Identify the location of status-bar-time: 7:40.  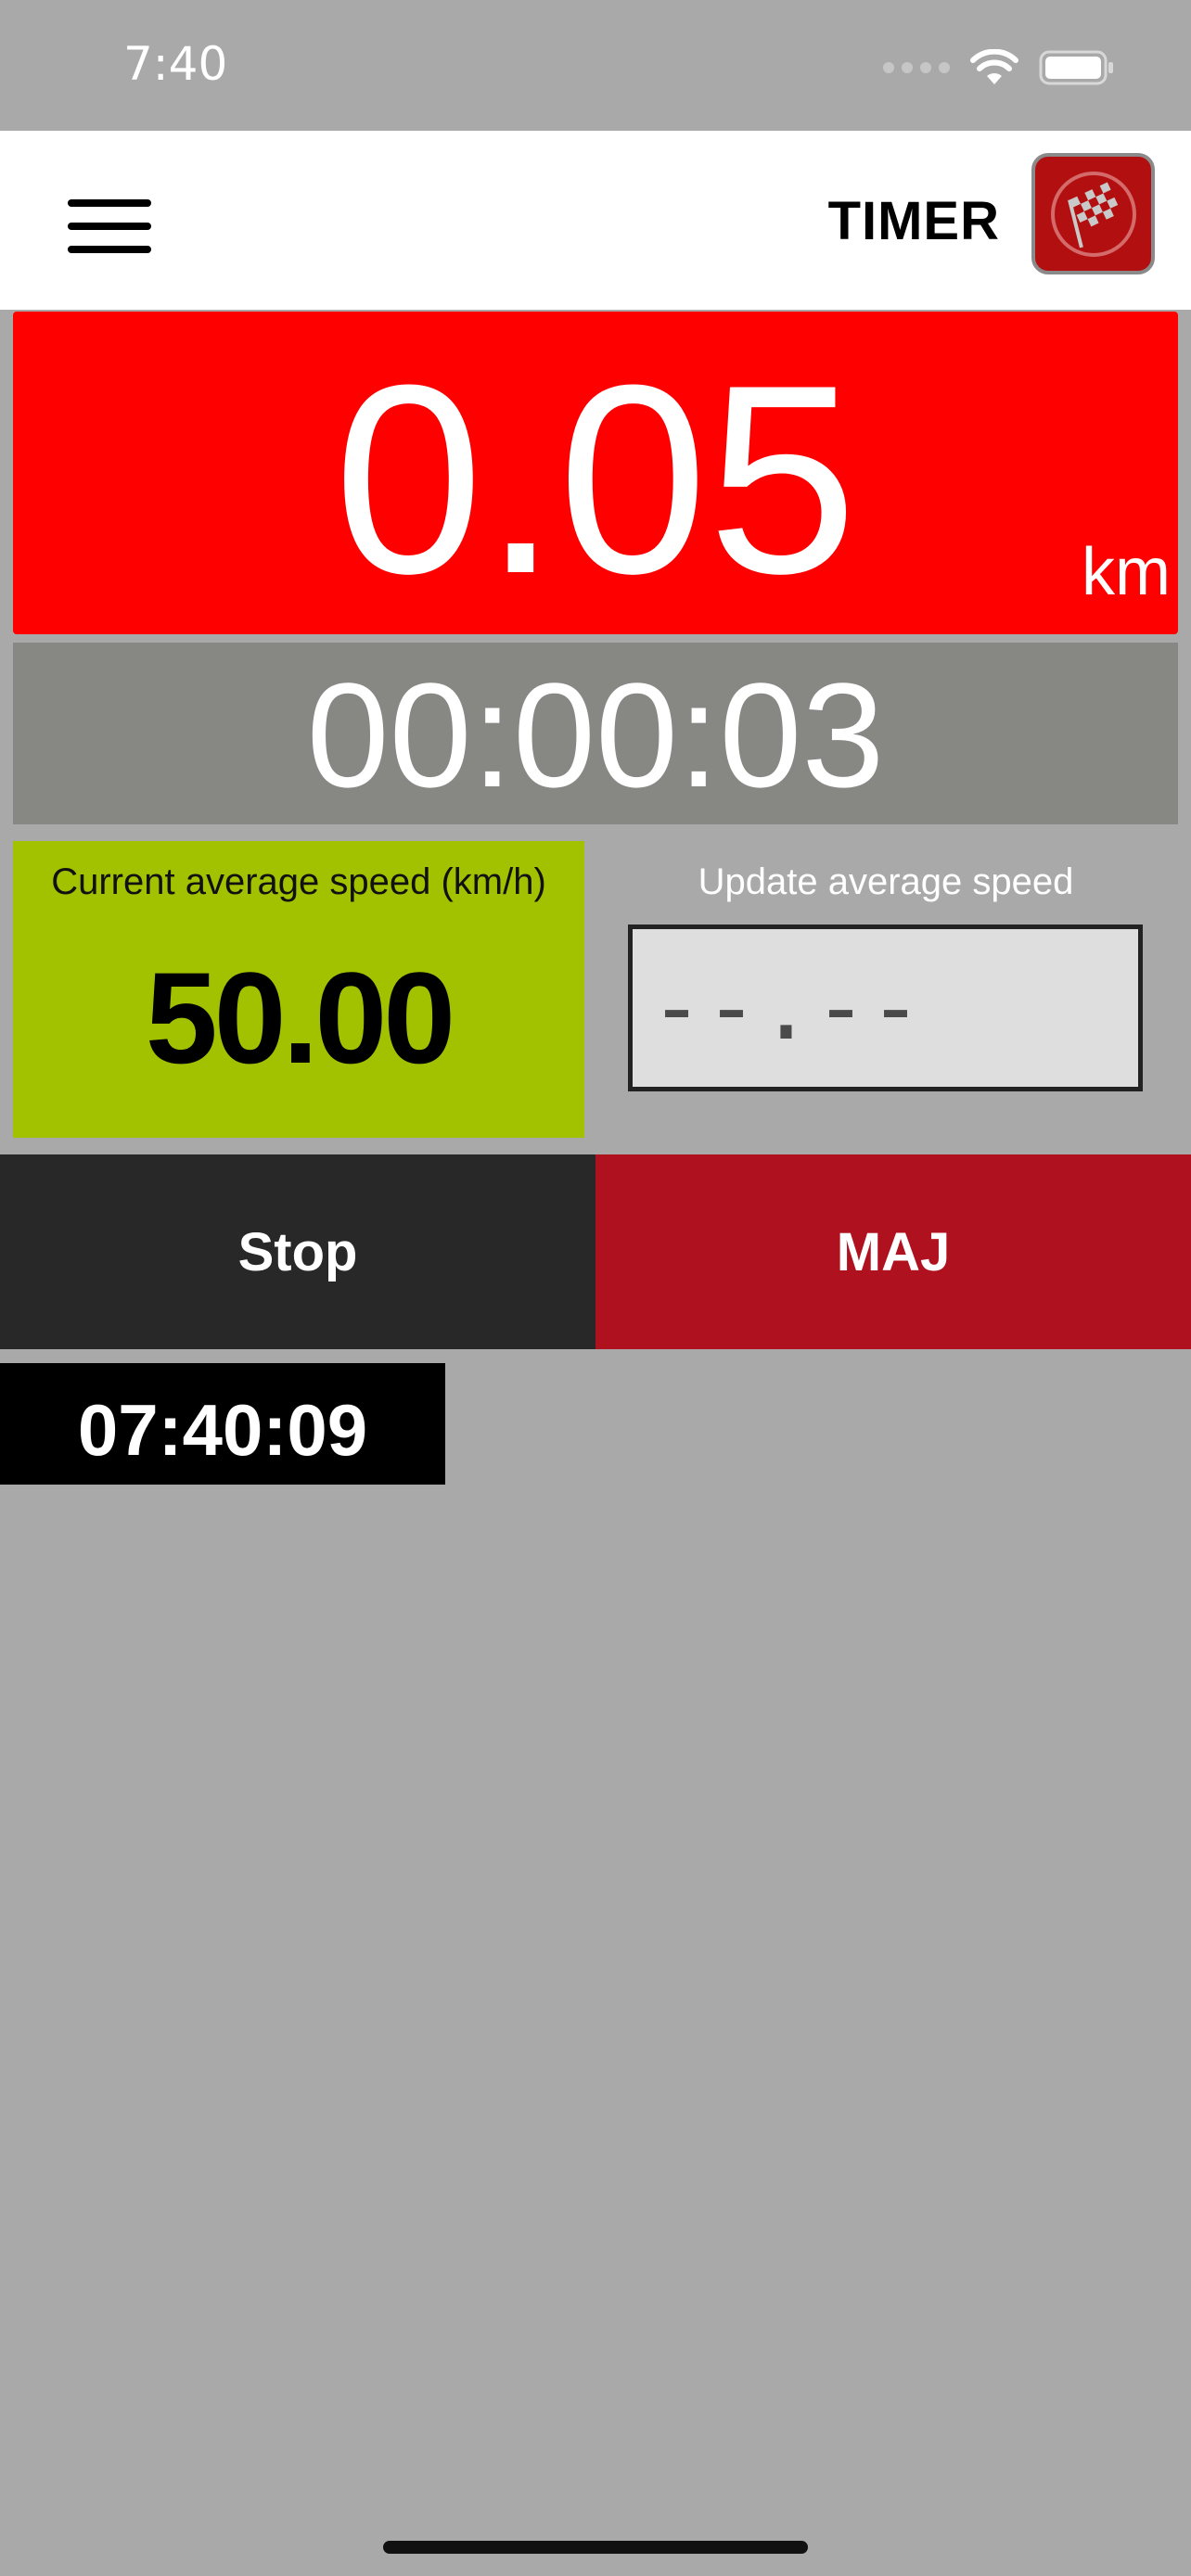
(175, 64).